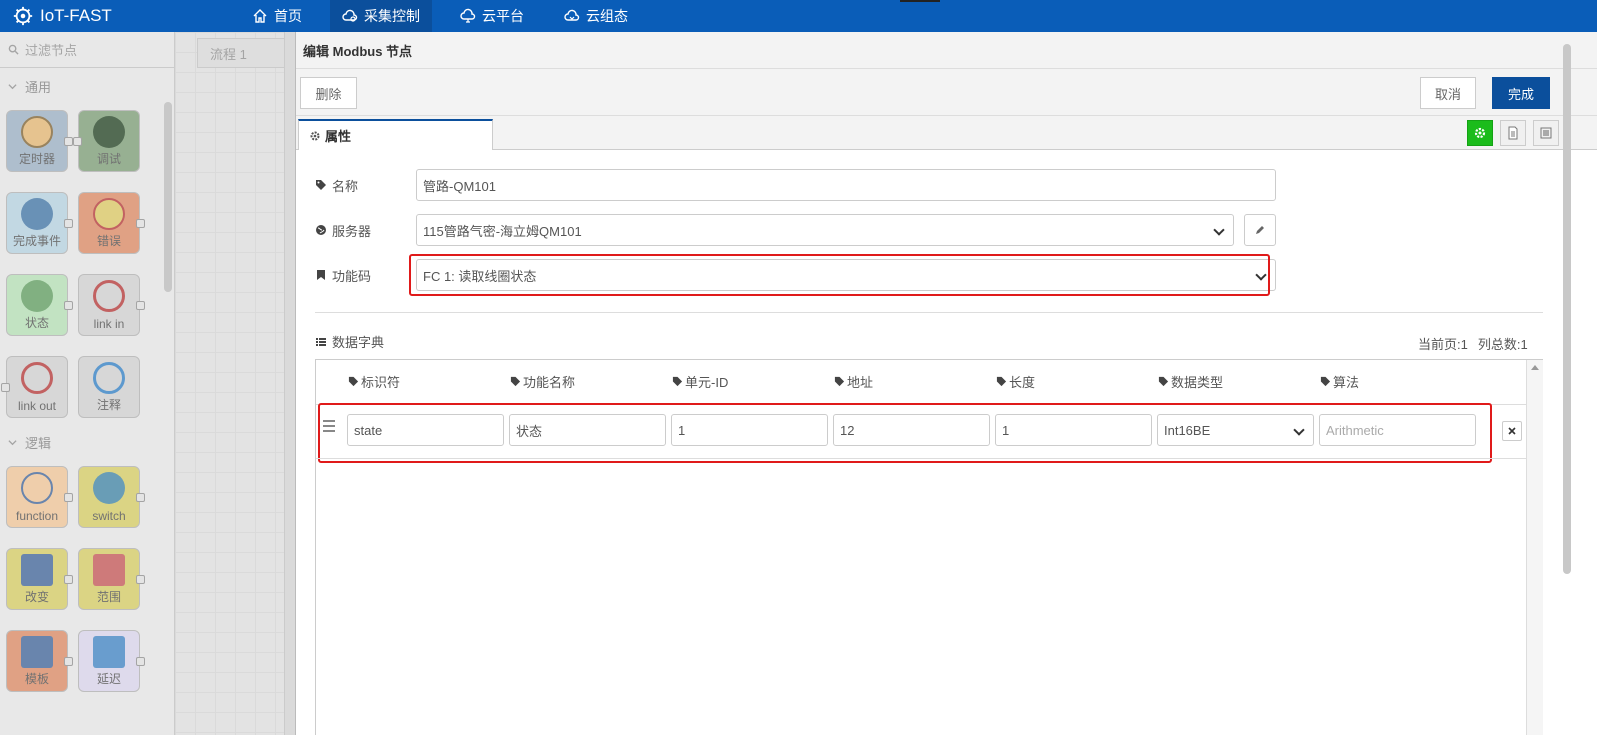  I want to click on cell-algorithm-input: Arithmetic, so click(1397, 430).